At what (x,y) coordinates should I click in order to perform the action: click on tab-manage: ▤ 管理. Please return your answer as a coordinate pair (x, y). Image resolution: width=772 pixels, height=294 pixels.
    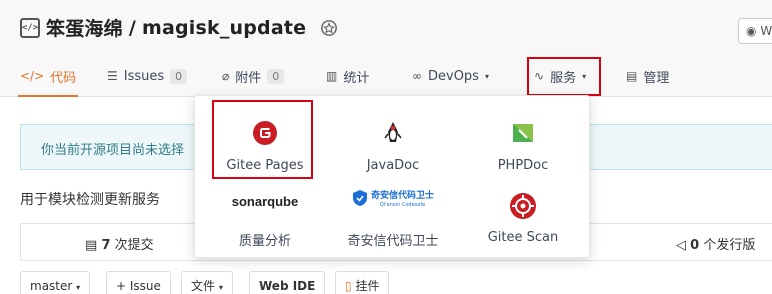
    Looking at the image, I should click on (647, 76).